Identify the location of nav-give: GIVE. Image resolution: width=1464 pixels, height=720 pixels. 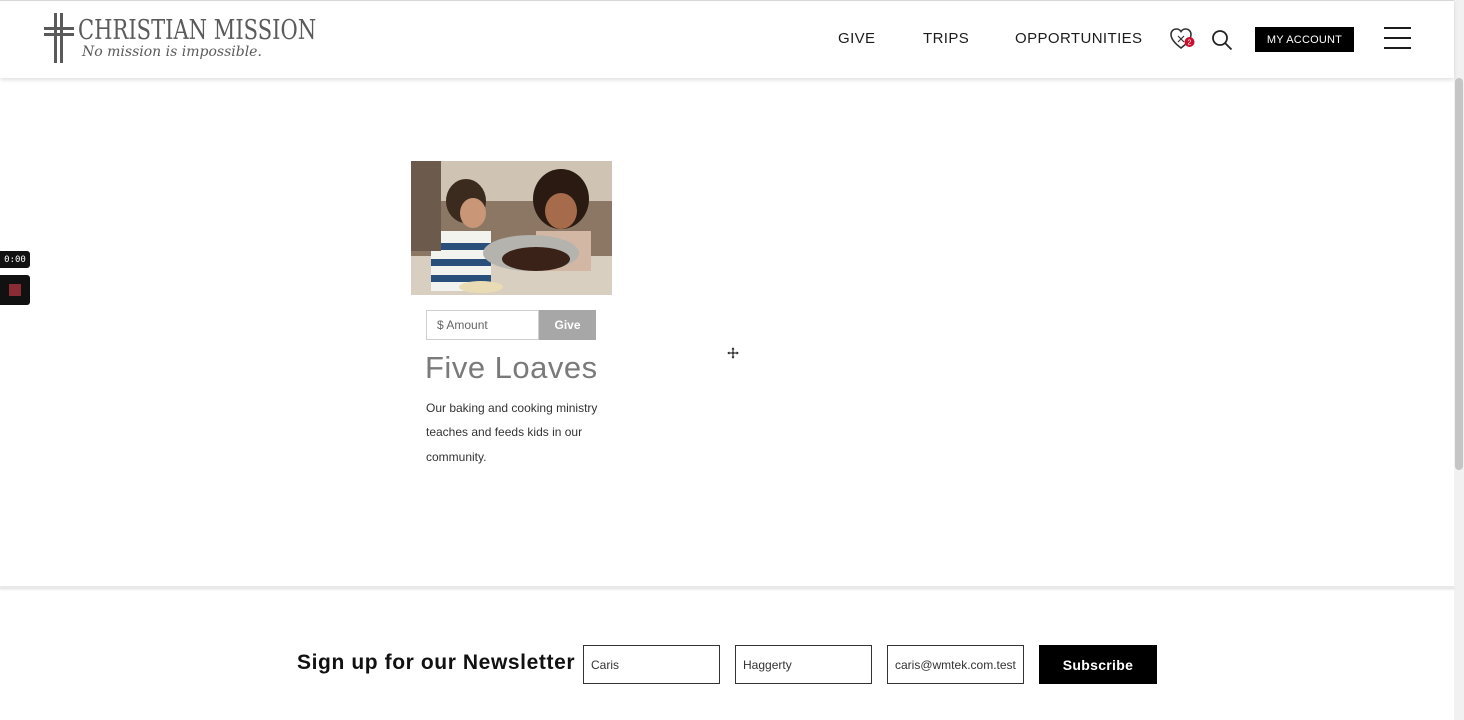
(856, 38).